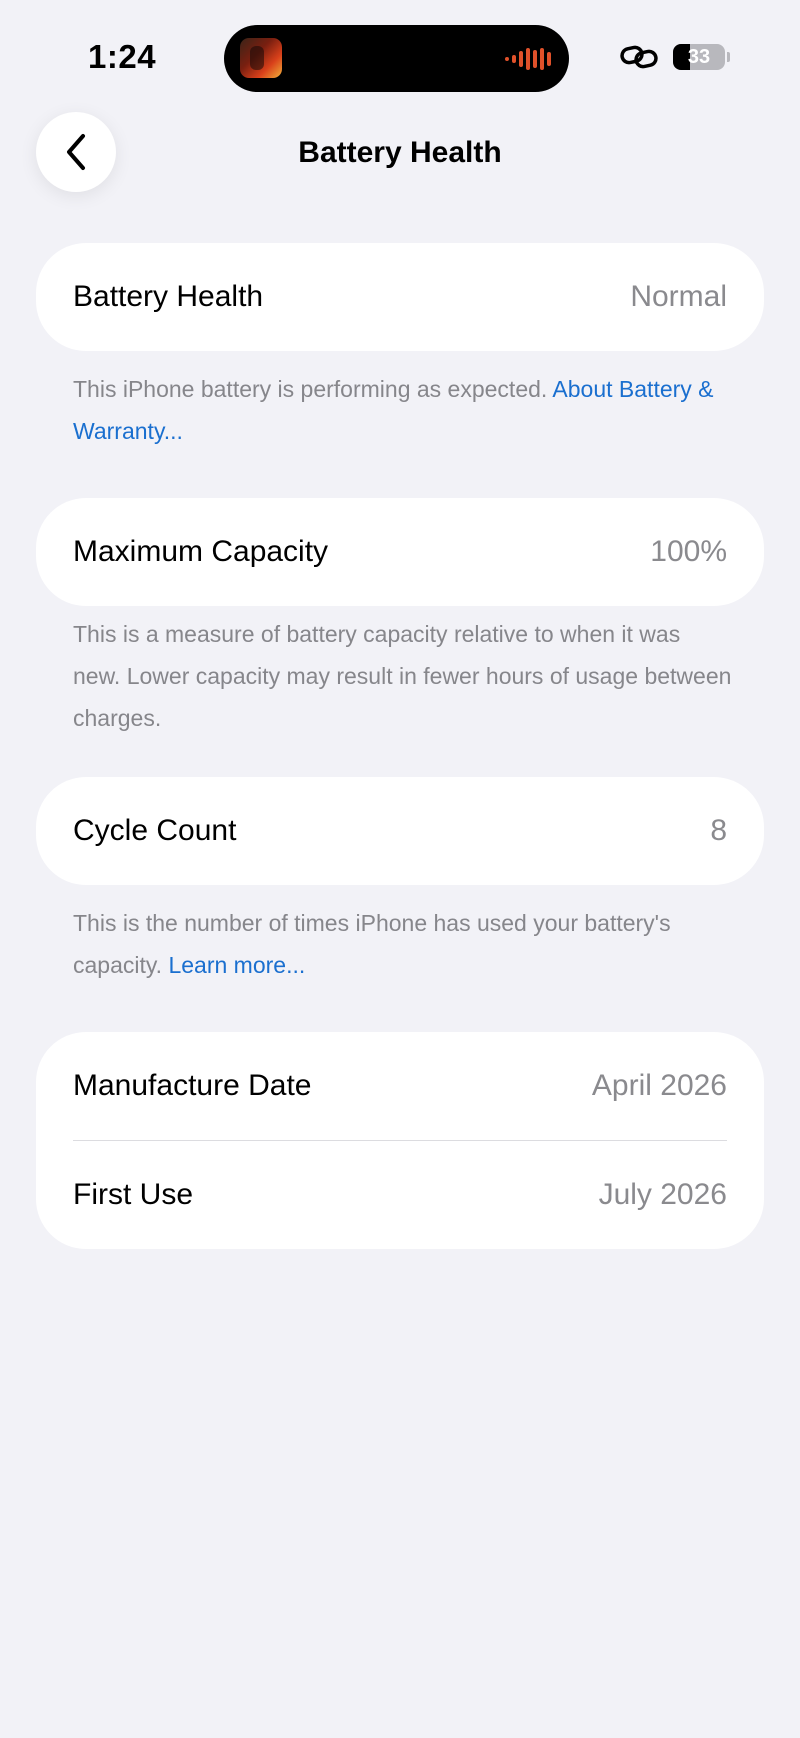 The width and height of the screenshot is (800, 1738). I want to click on battery-health-card: Battery Health Normal, so click(400, 297).